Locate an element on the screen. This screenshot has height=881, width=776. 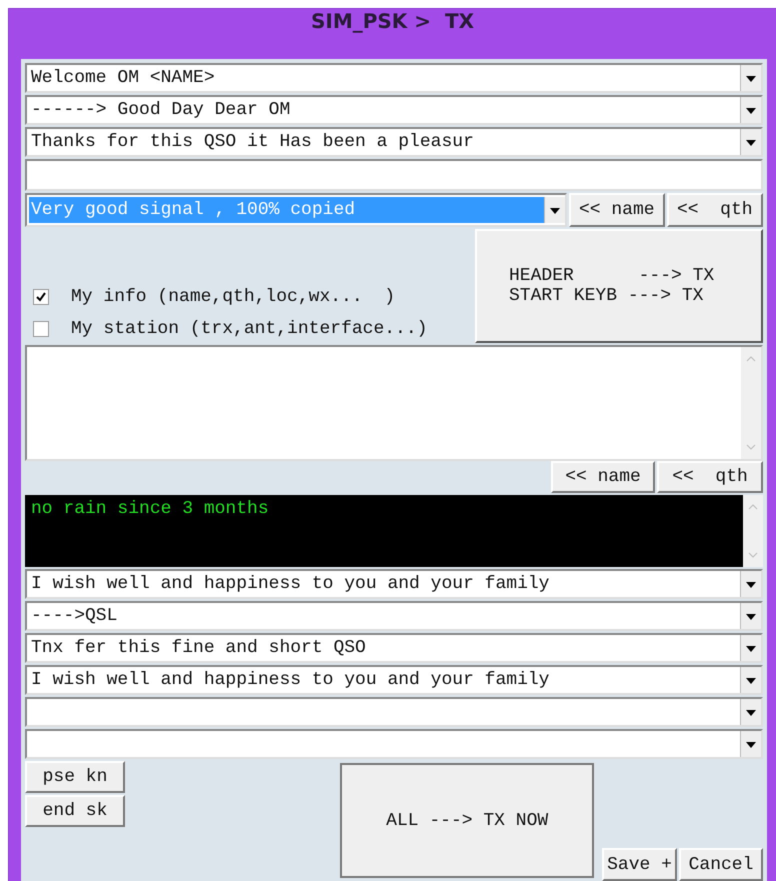
message-dropdown: ---->QSL is located at coordinates (394, 616).